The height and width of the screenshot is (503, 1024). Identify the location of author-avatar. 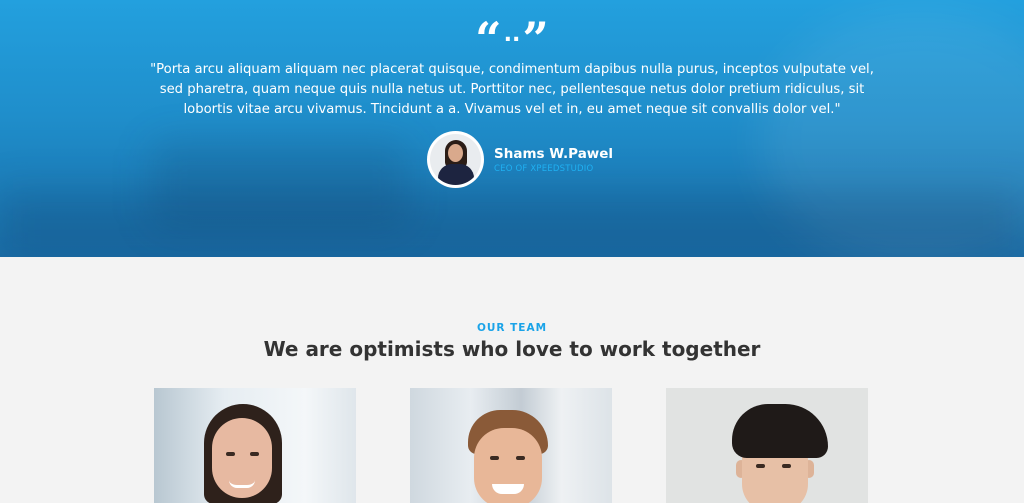
(455, 159).